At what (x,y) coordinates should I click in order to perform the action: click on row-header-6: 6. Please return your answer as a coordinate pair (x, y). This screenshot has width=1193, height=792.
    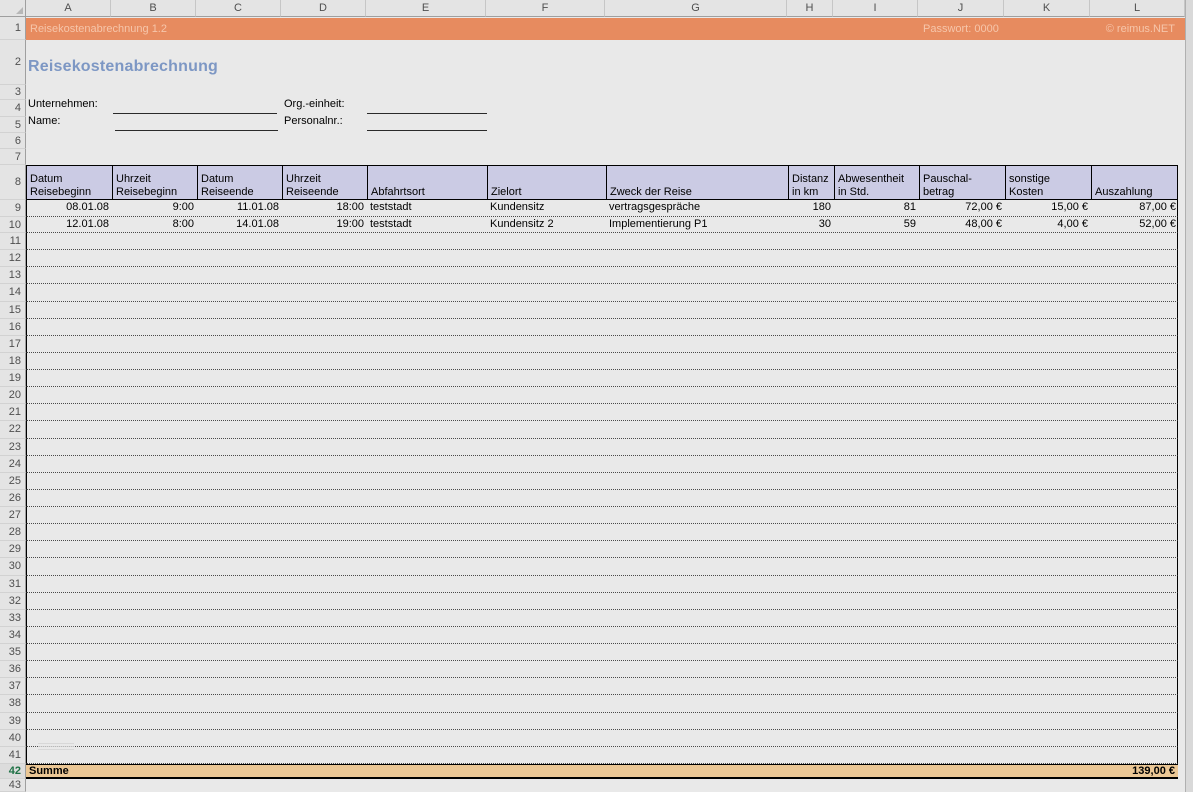
    Looking at the image, I should click on (13, 141).